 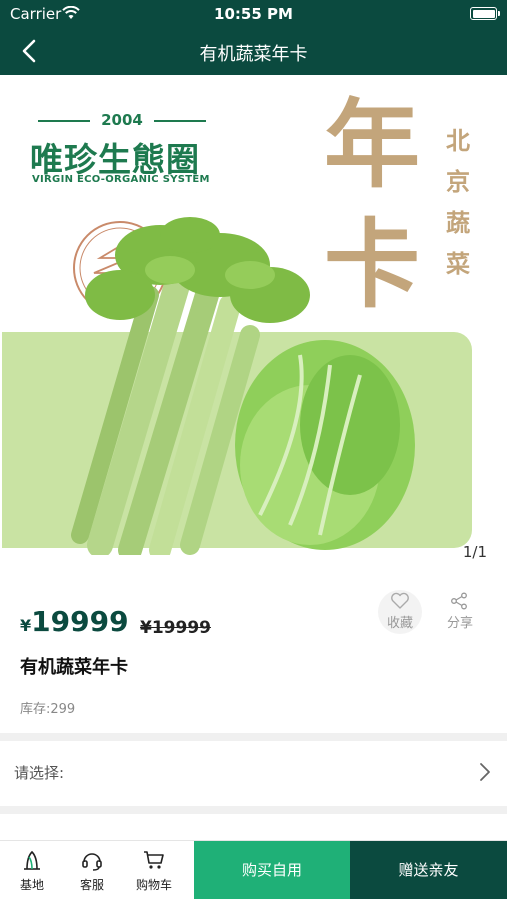 I want to click on current-price: ¥19999, so click(x=74, y=621).